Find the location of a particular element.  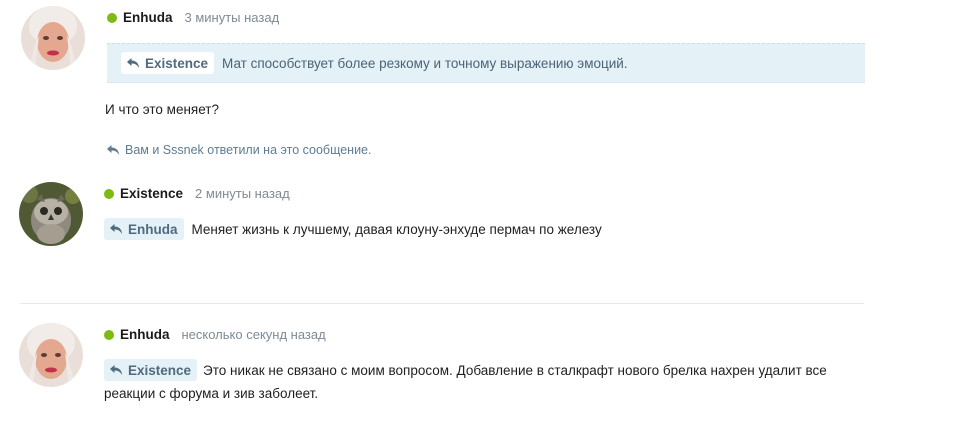

post-header: Enhuda несколько секунд назад is located at coordinates (215, 334).